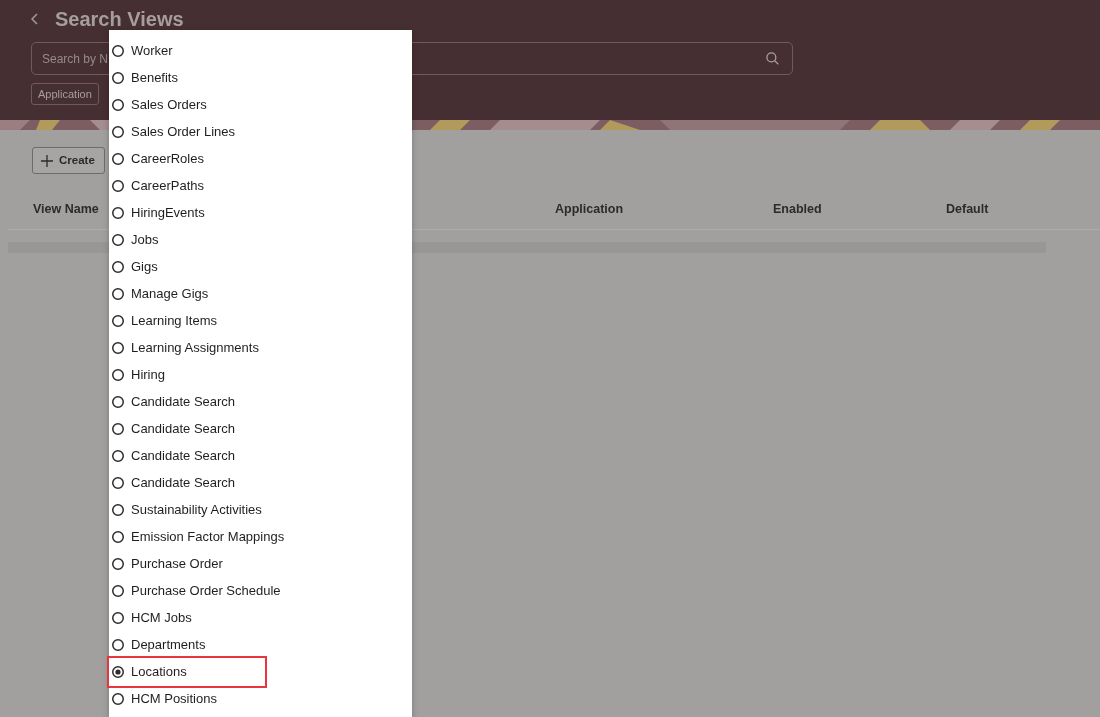 This screenshot has height=717, width=1100. Describe the element at coordinates (187, 563) in the screenshot. I see `radio-option: Purchase Order` at that location.